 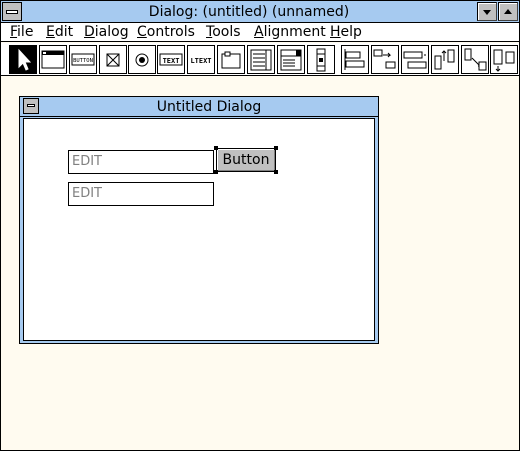 I want to click on maximize-arrow-icon, so click(x=508, y=11).